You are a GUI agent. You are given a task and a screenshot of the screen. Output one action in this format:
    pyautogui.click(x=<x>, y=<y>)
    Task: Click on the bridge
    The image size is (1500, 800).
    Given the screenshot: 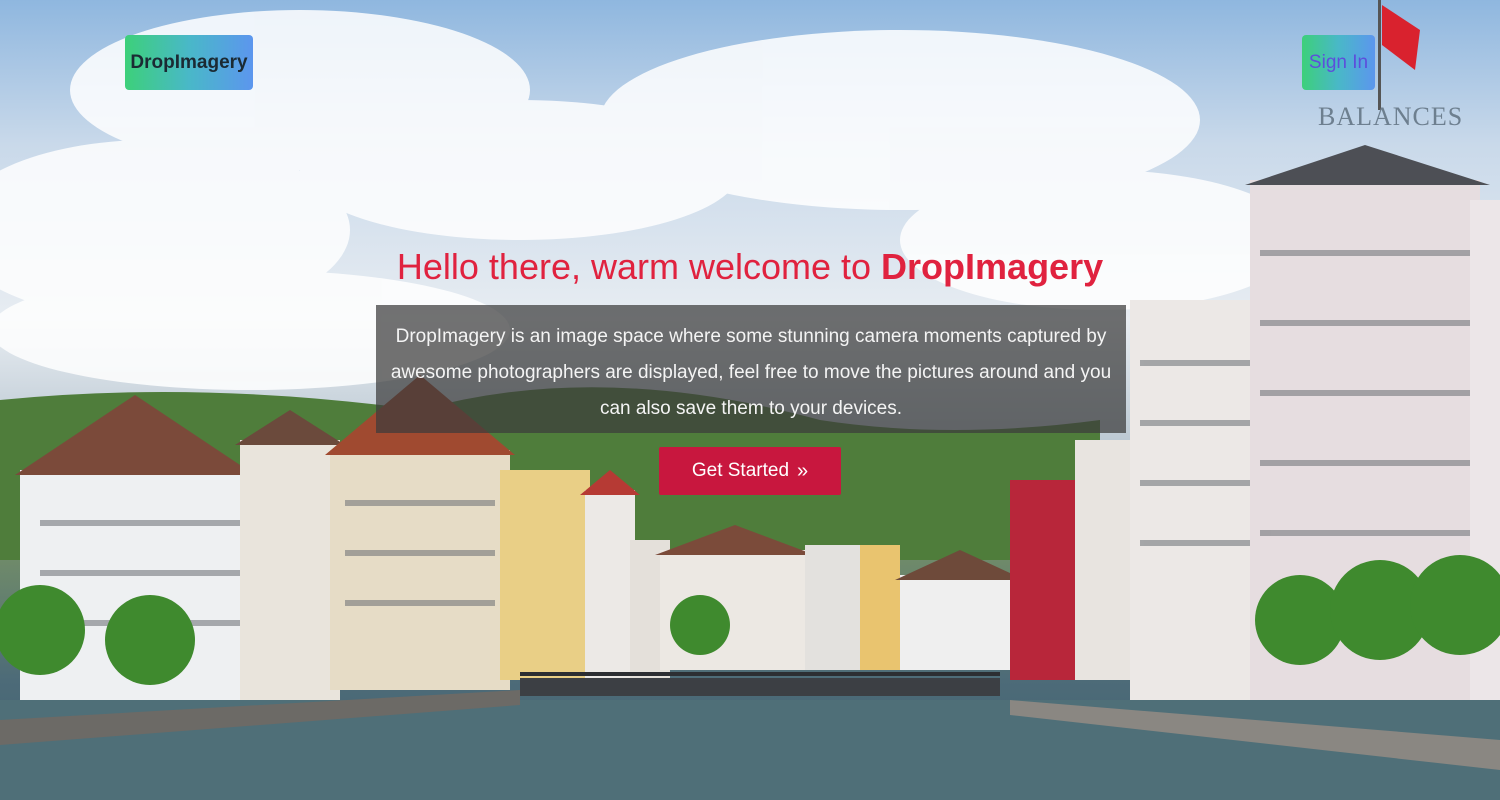 What is the action you would take?
    pyautogui.click(x=760, y=684)
    